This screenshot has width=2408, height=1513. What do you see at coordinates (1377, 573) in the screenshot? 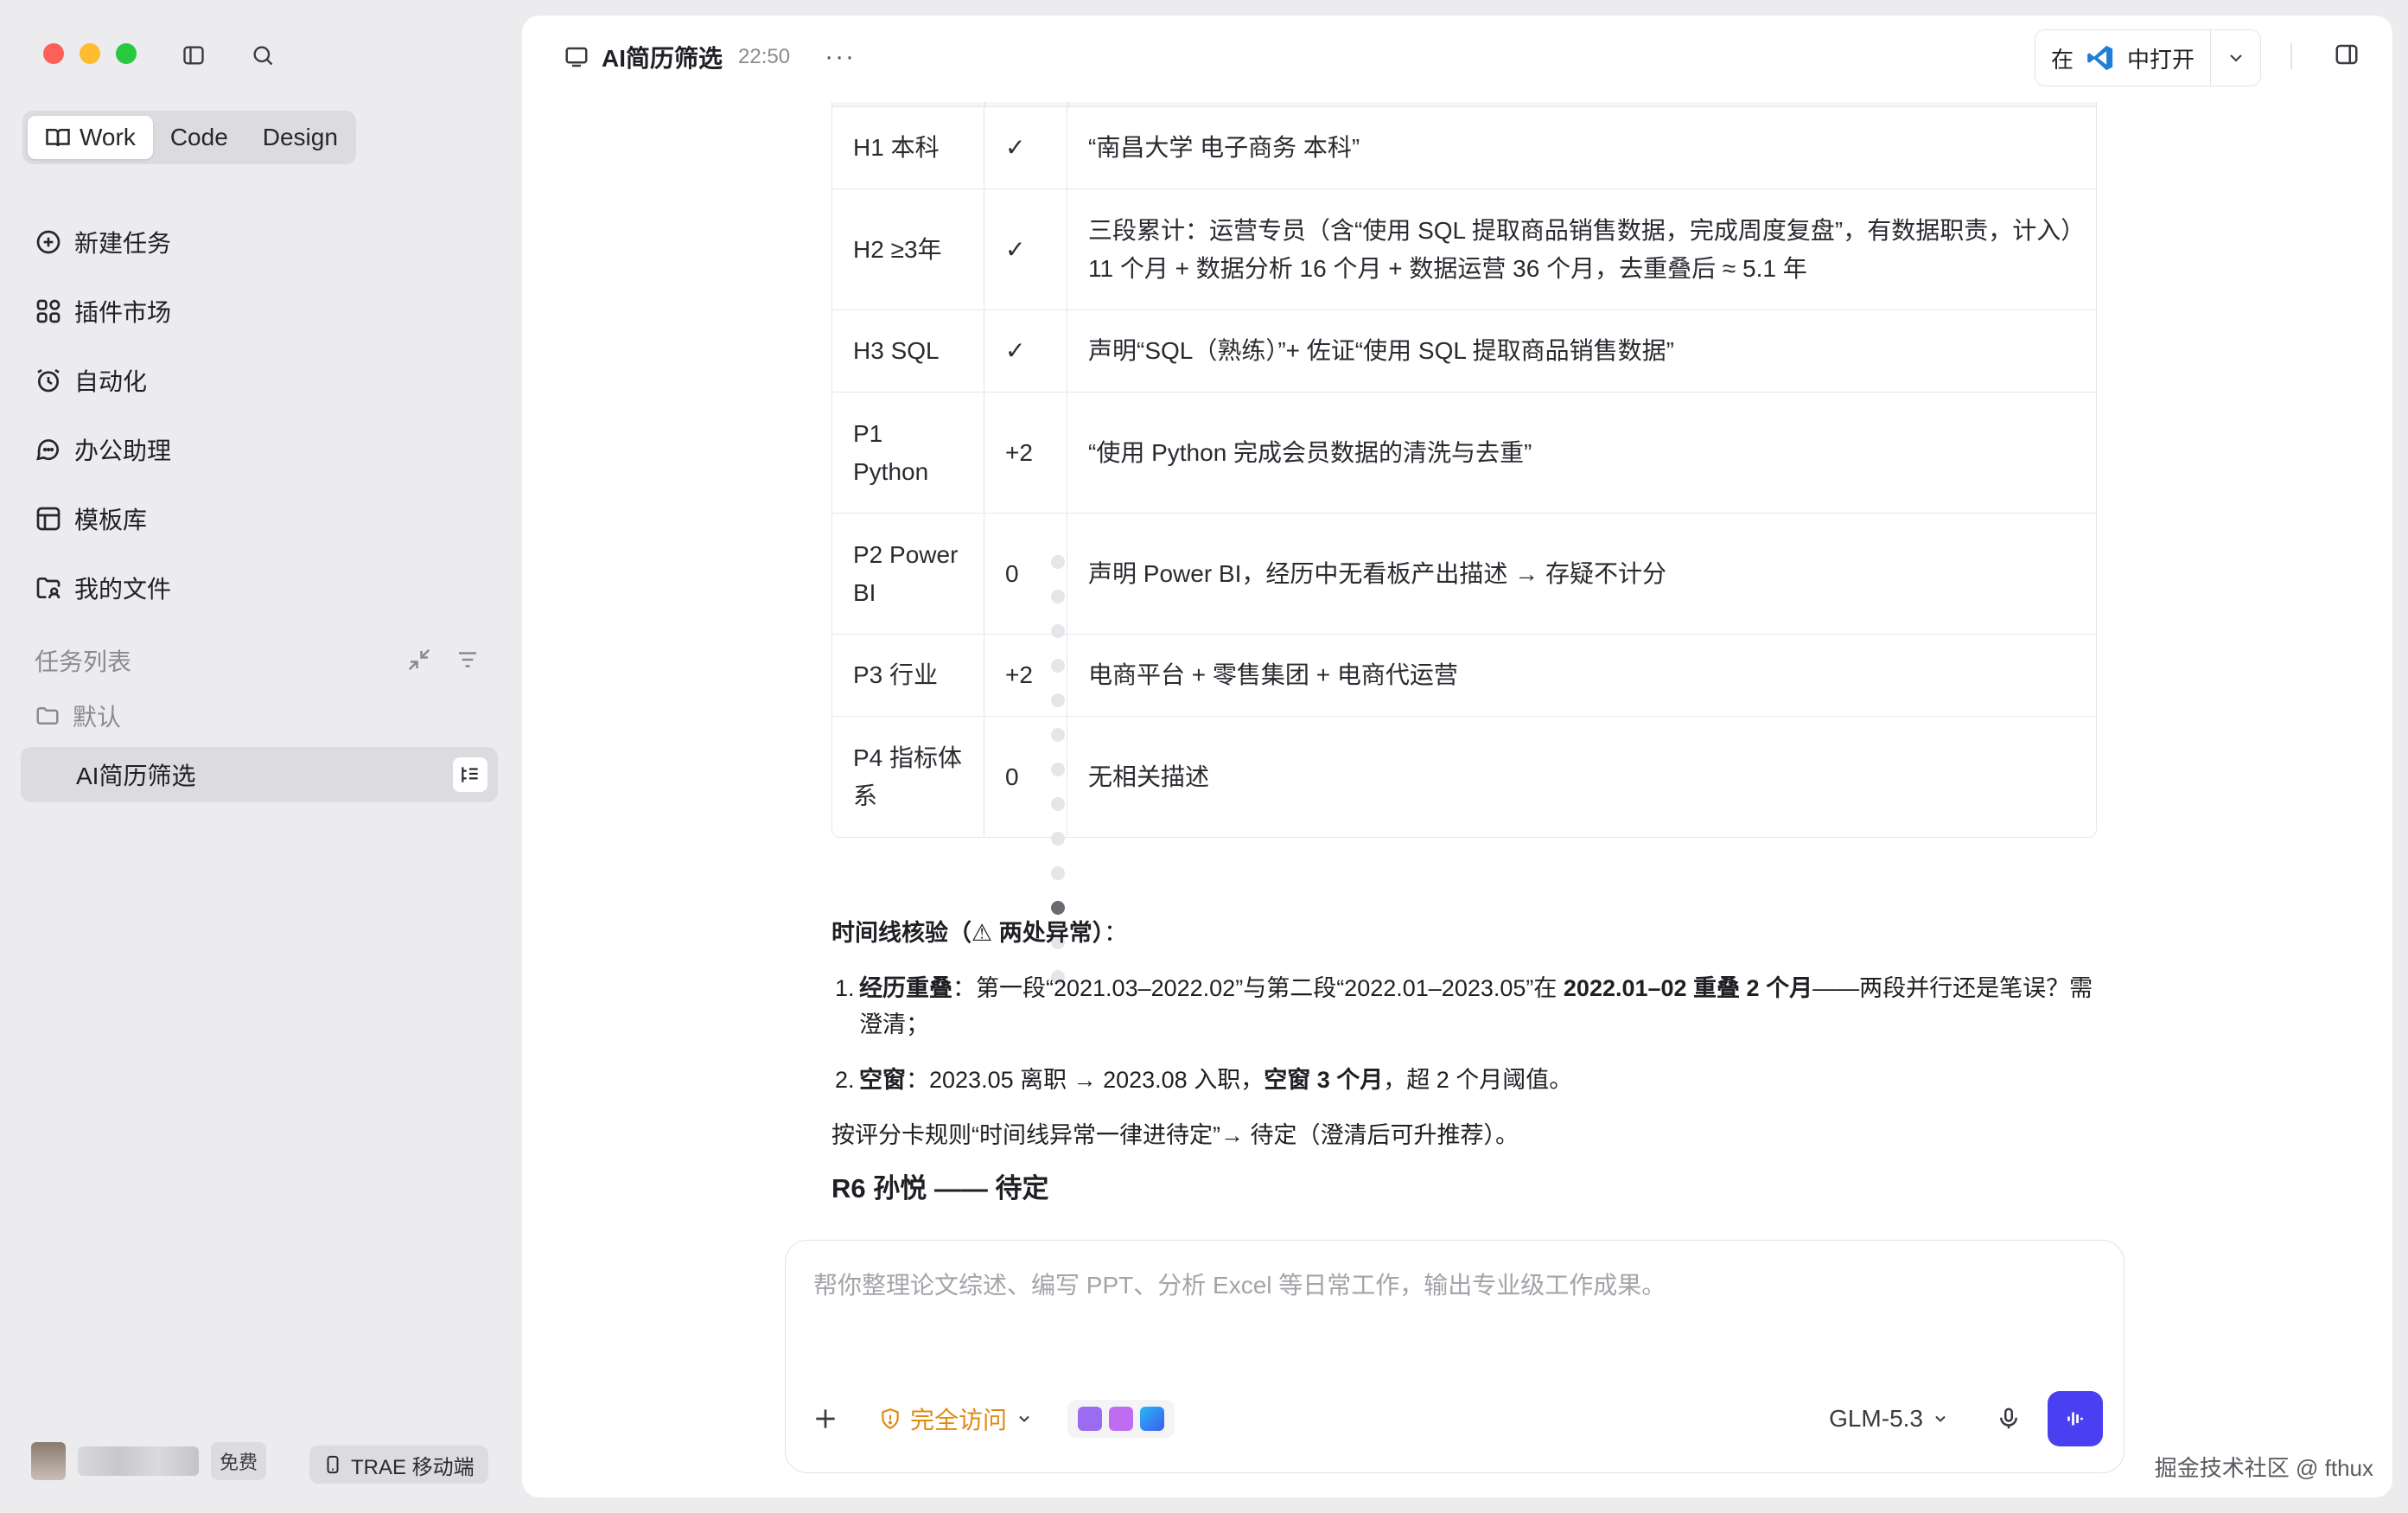
I see `table-cell-evidence: 声明 Power BI，经历中无看板产出描述 → 存疑不计分` at bounding box center [1377, 573].